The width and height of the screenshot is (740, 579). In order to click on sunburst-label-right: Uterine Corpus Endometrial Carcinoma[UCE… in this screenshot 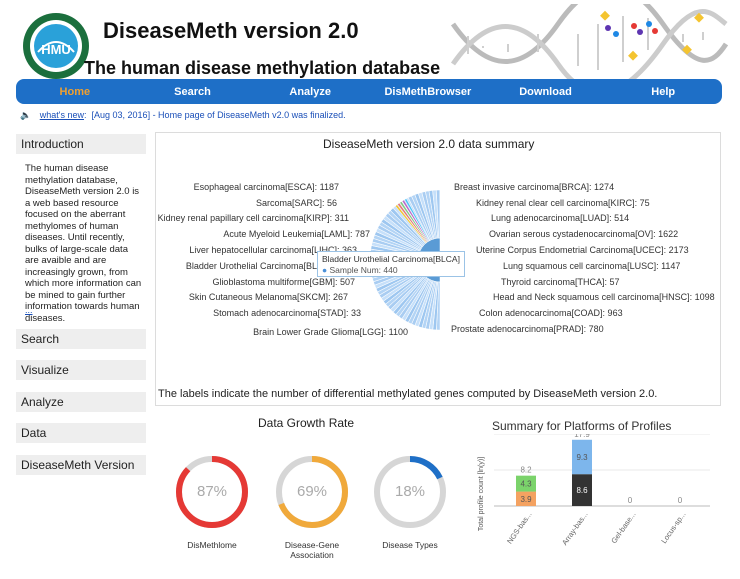, I will do `click(582, 250)`.